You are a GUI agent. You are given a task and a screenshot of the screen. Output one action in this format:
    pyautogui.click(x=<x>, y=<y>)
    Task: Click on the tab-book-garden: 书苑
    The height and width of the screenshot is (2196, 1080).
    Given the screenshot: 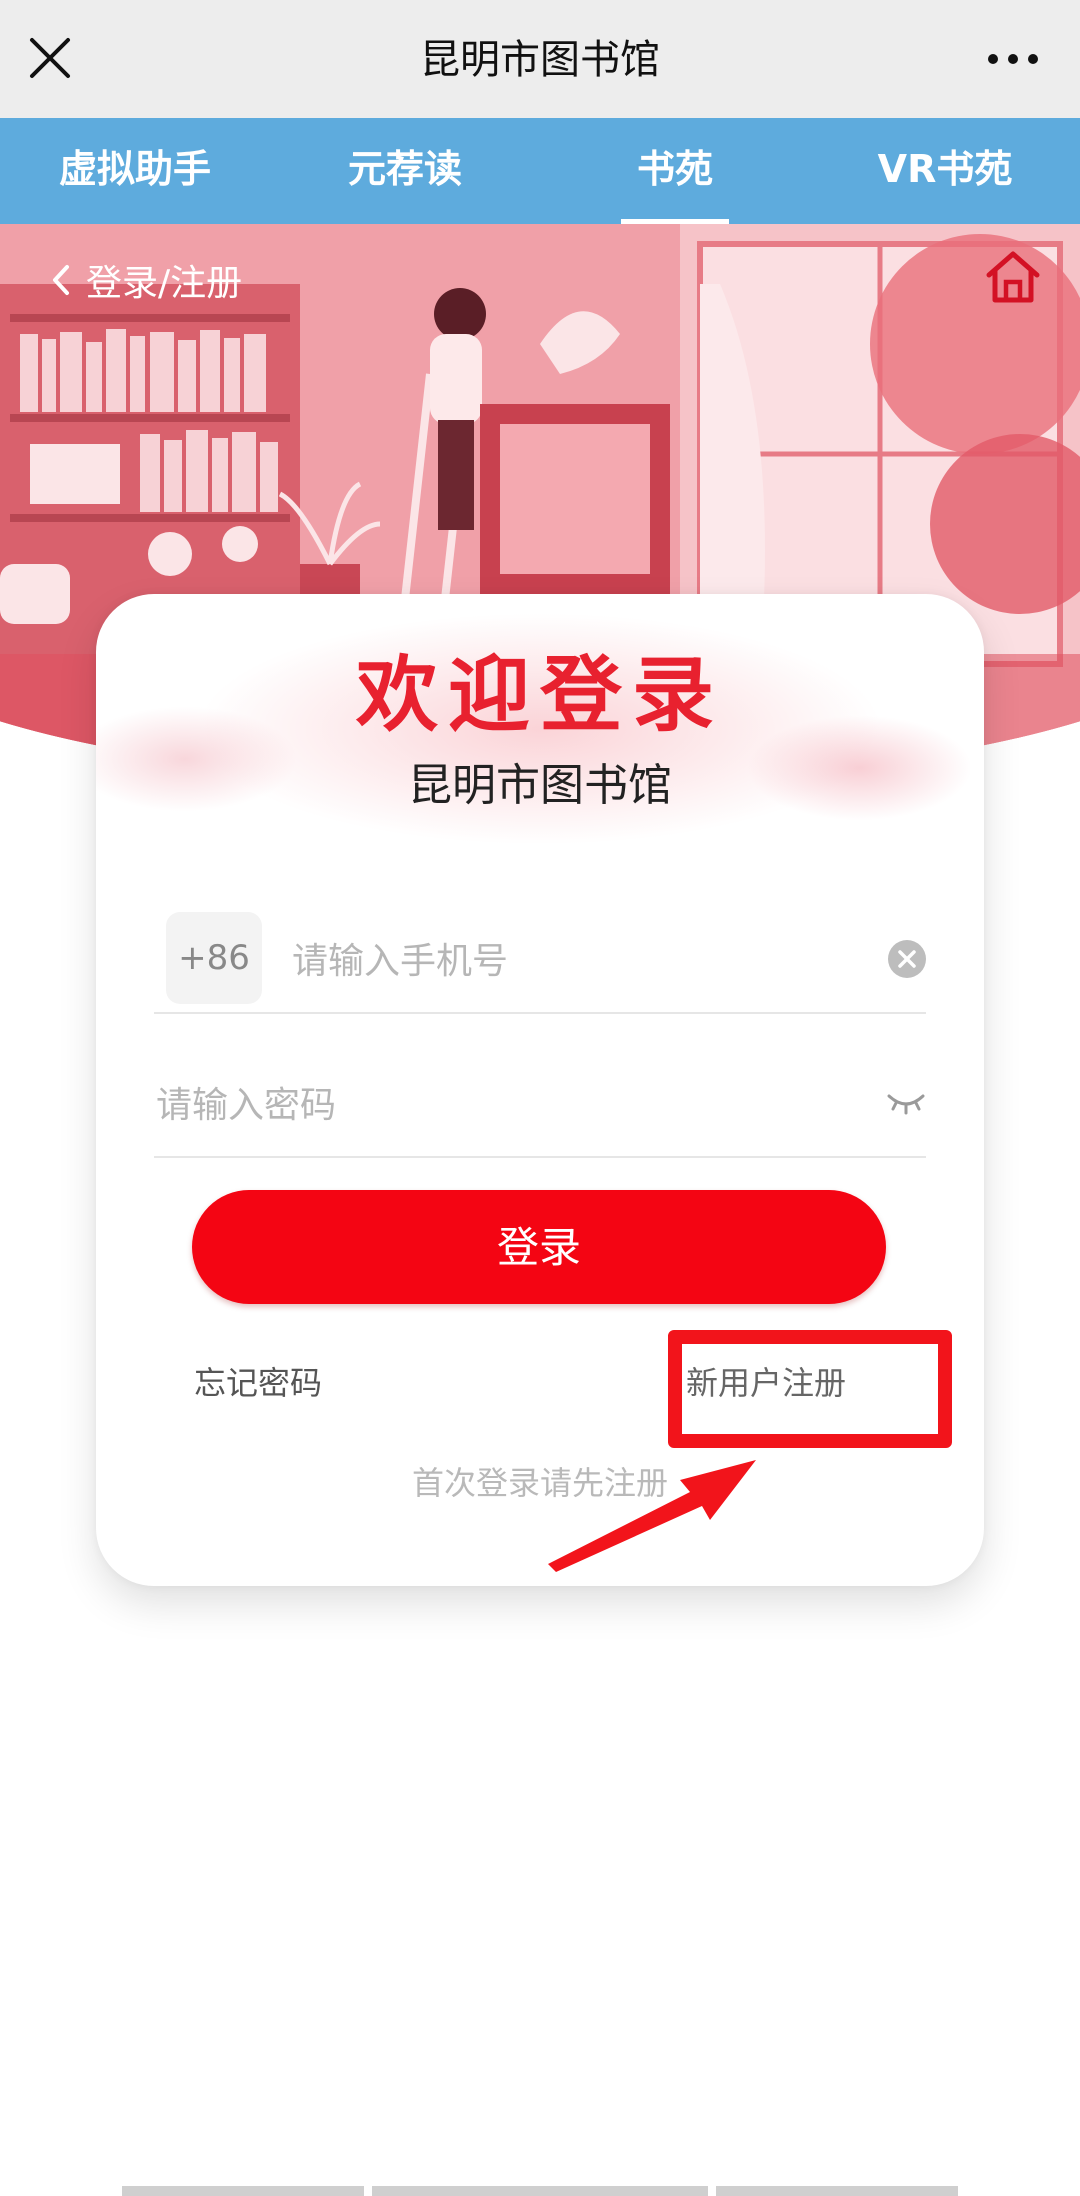 What is the action you would take?
    pyautogui.click(x=675, y=171)
    